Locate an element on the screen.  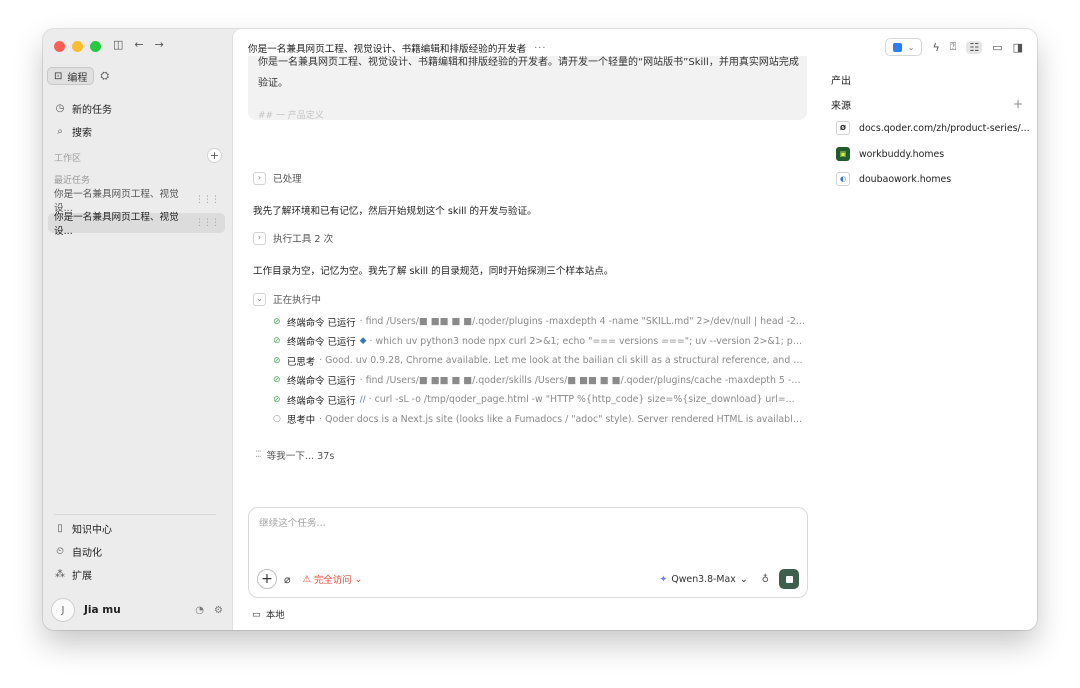
recent-task-item-active: 你是一名兼具网页工程、视觉设... ⋮⋮⋮ is located at coordinates (136, 224).